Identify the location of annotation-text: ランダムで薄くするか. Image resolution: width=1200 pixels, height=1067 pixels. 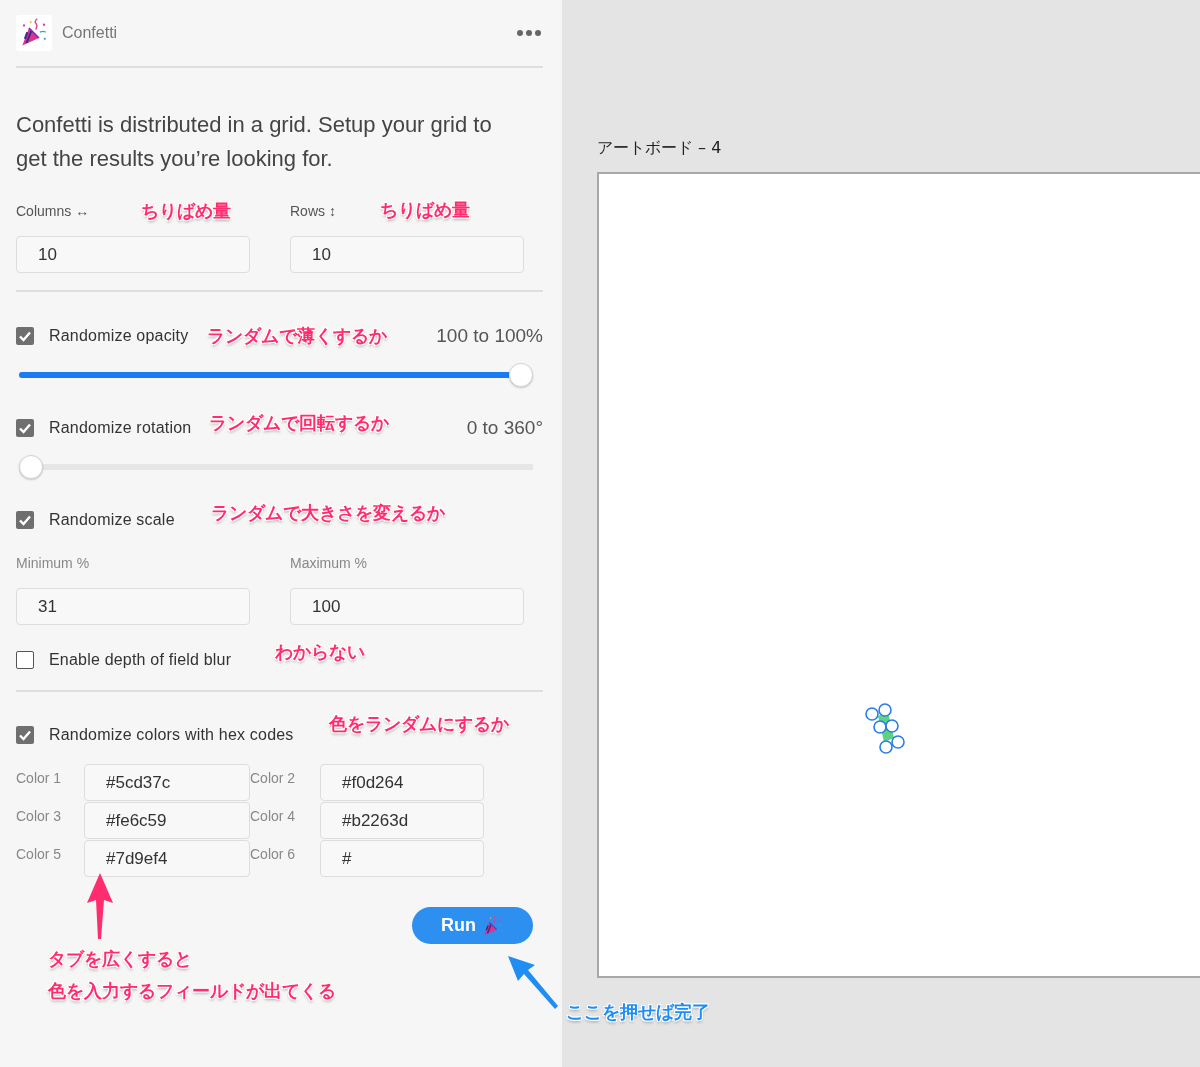
(297, 336).